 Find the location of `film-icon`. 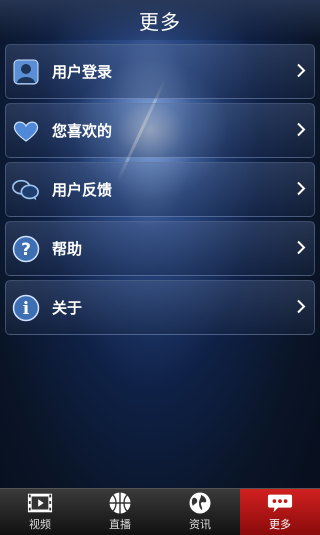

film-icon is located at coordinates (40, 503).